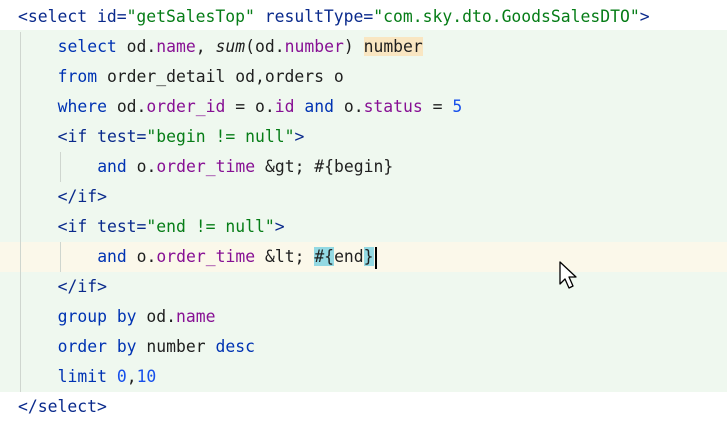 The image size is (727, 426). I want to click on code-token: 0, so click(121, 376).